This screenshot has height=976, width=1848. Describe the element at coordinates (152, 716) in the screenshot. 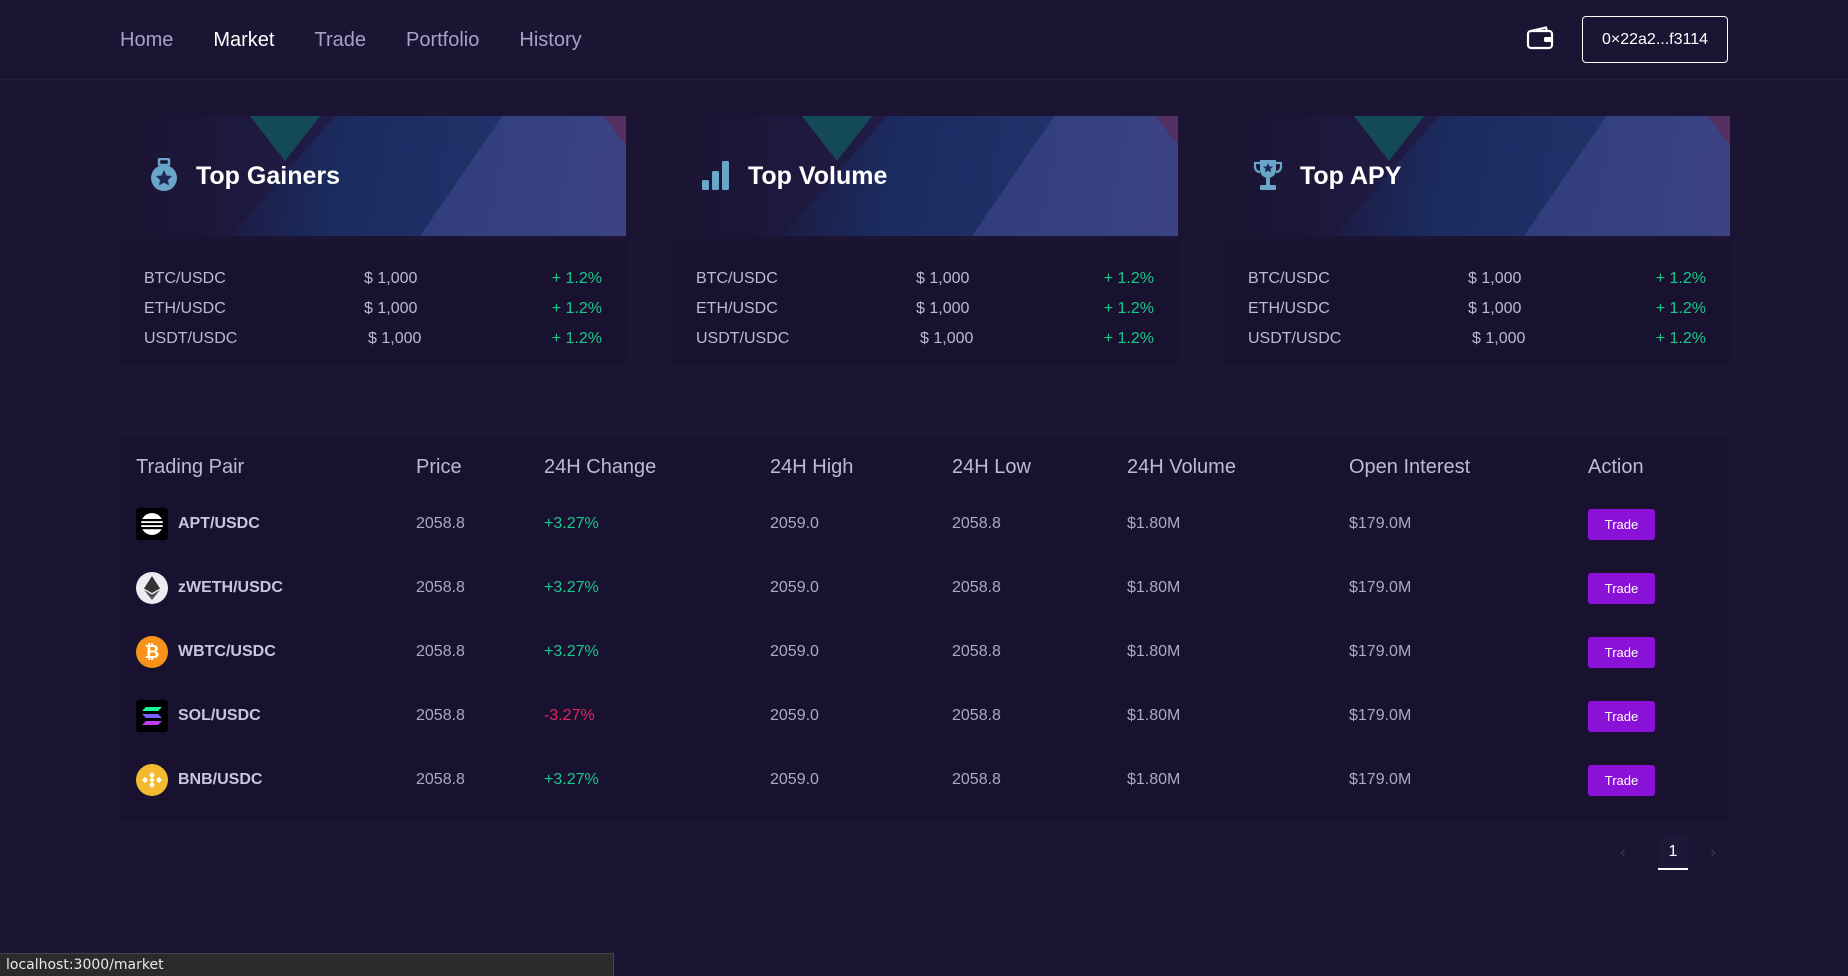

I see `sol-icon` at that location.